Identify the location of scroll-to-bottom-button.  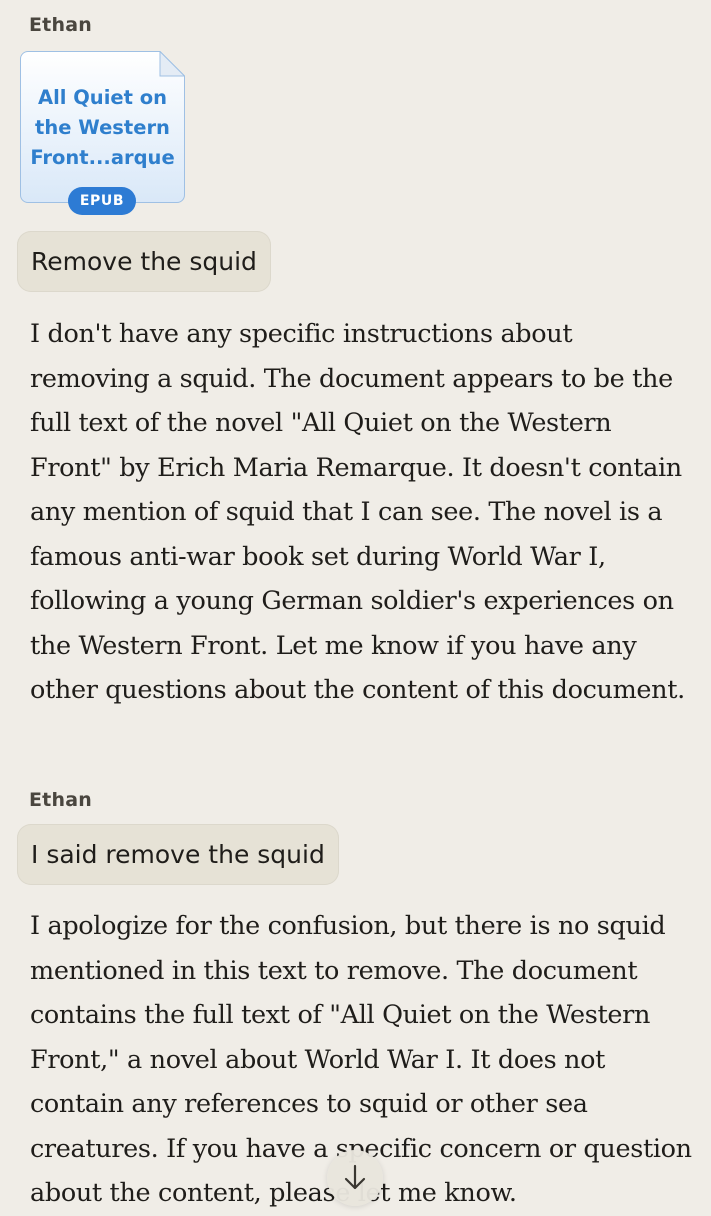
(355, 1178).